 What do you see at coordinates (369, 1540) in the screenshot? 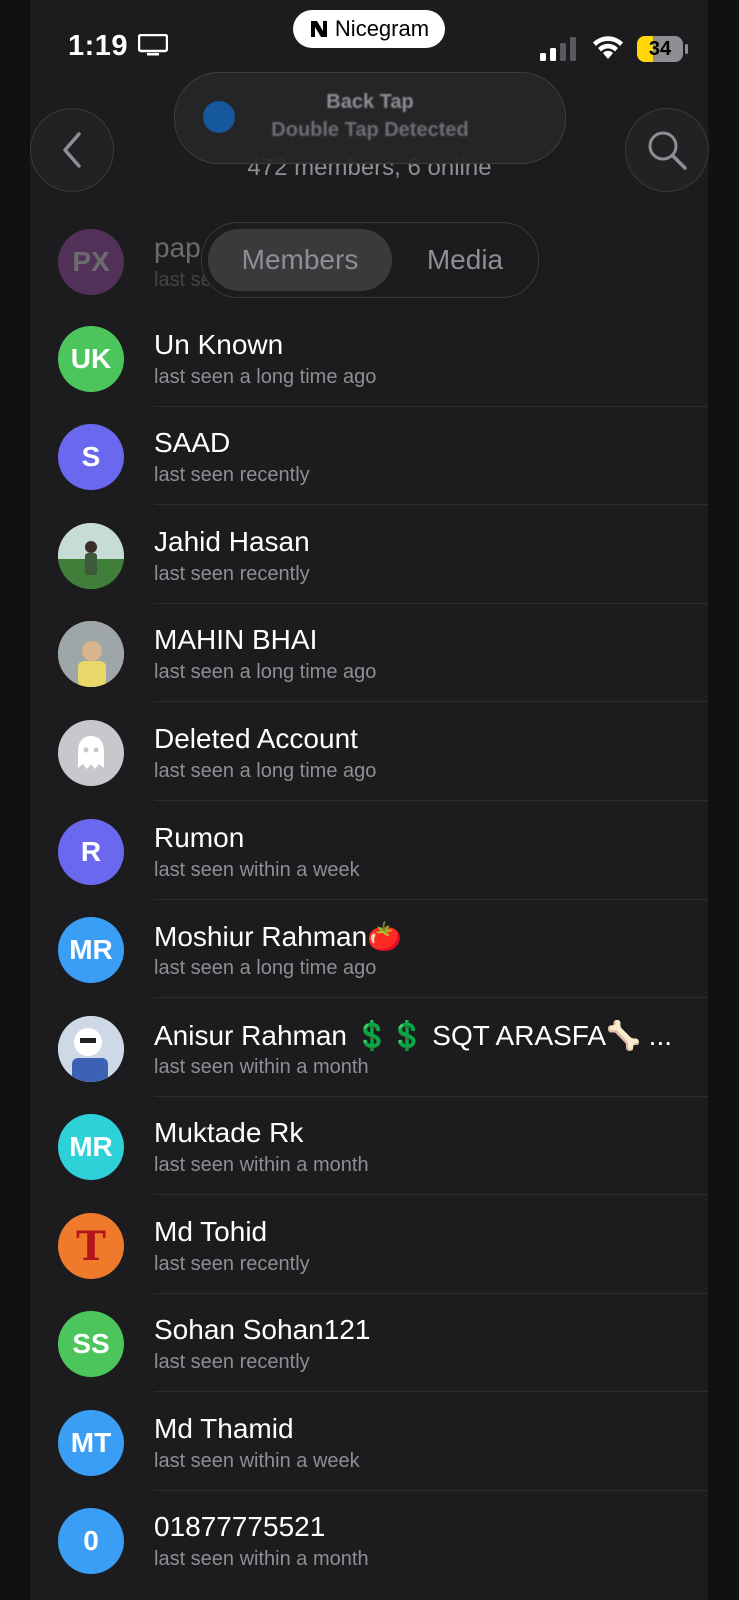
I see `list-item: 0 01877775521 last seen within a month` at bounding box center [369, 1540].